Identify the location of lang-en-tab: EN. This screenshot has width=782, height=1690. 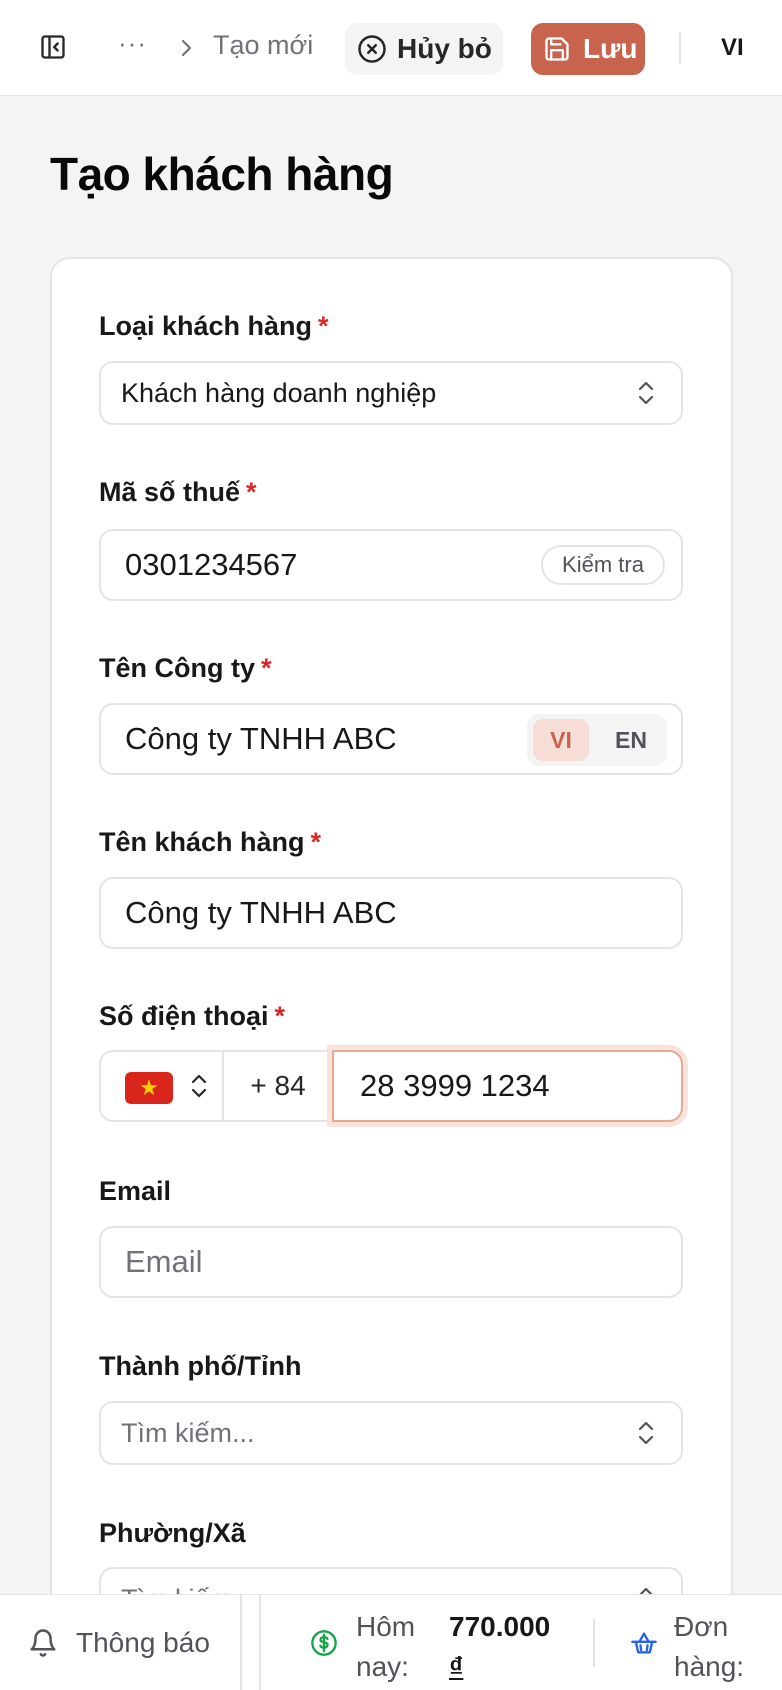
(631, 740).